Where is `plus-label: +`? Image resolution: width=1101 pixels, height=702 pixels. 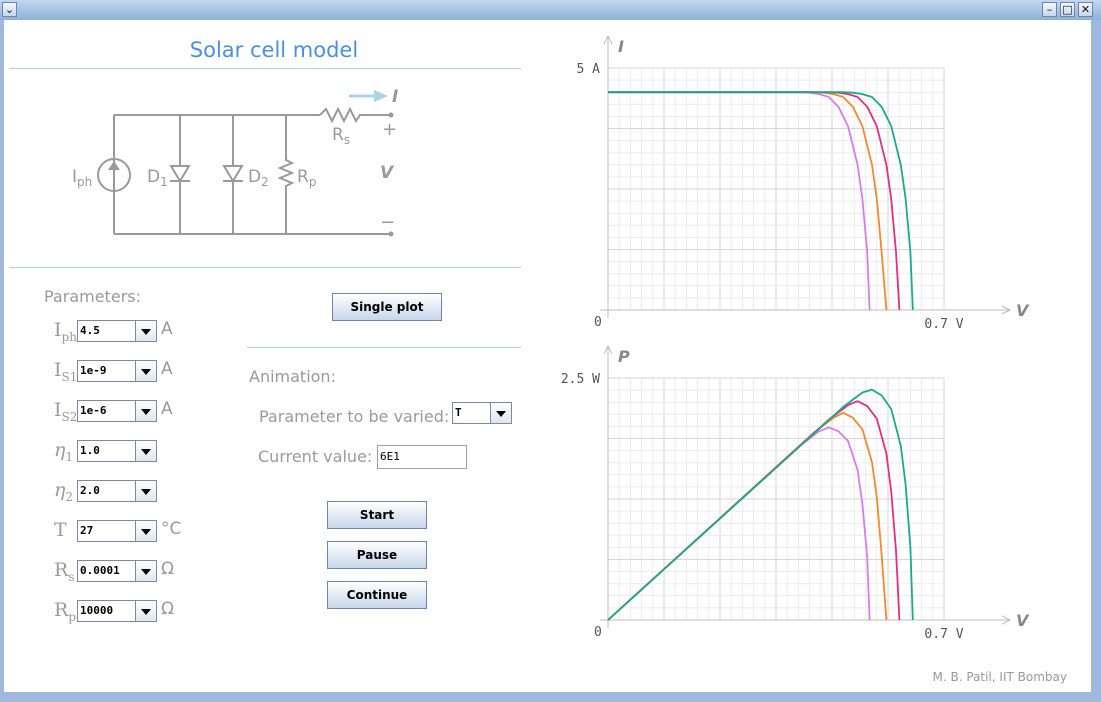
plus-label: + is located at coordinates (389, 129).